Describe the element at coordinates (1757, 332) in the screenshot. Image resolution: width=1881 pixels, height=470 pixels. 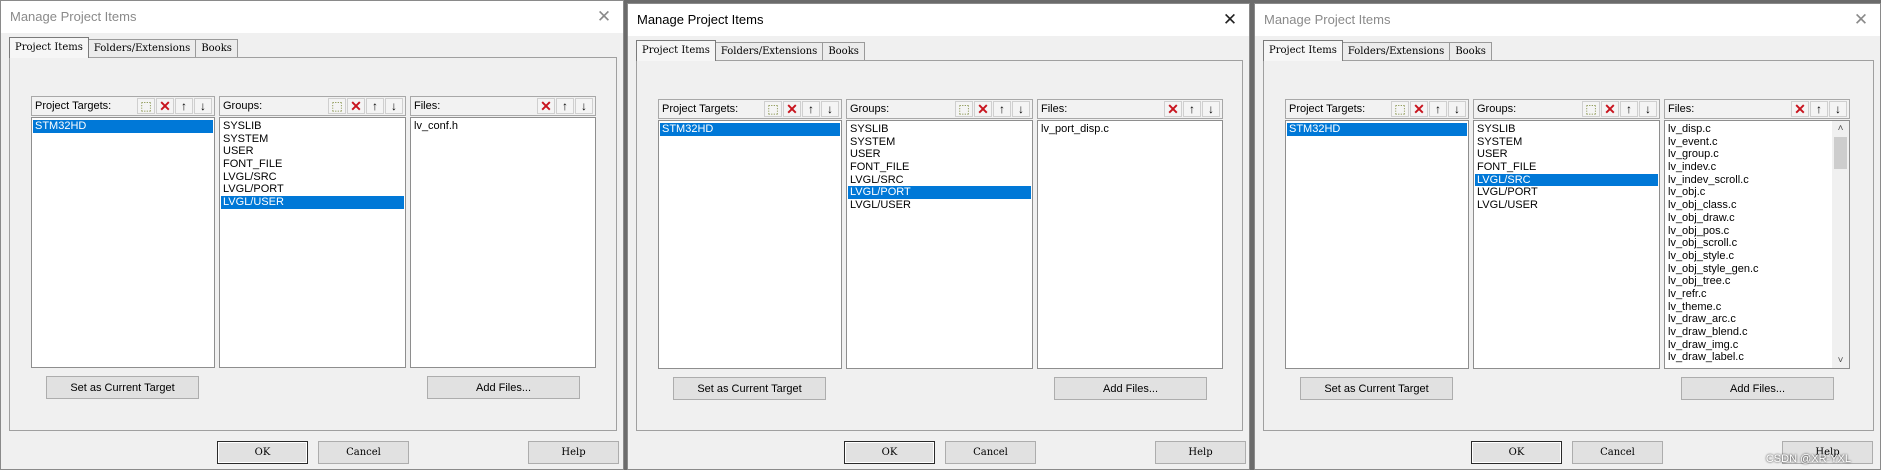
I see `list-item: lv_draw_blend.c` at that location.